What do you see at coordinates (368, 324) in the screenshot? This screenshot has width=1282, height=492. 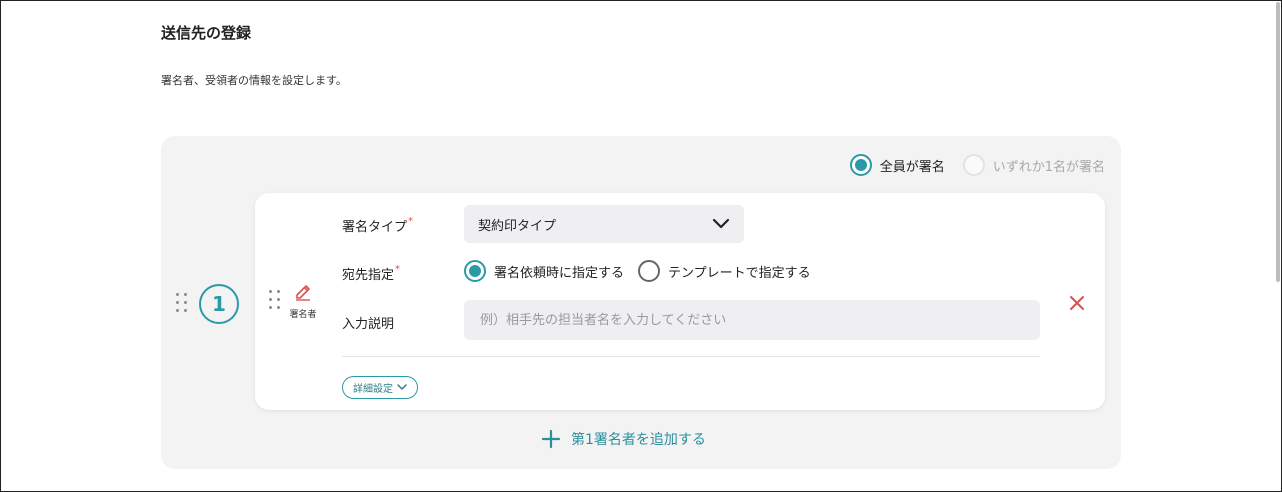 I see `input-description-label: 入力説明` at bounding box center [368, 324].